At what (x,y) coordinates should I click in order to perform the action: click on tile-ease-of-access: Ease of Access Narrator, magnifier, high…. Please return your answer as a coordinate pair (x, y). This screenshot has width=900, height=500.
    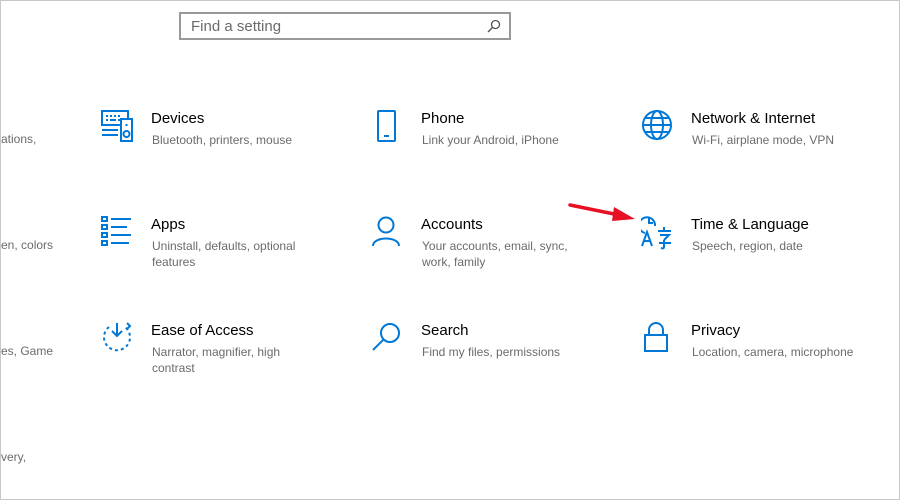
    Looking at the image, I should click on (221, 362).